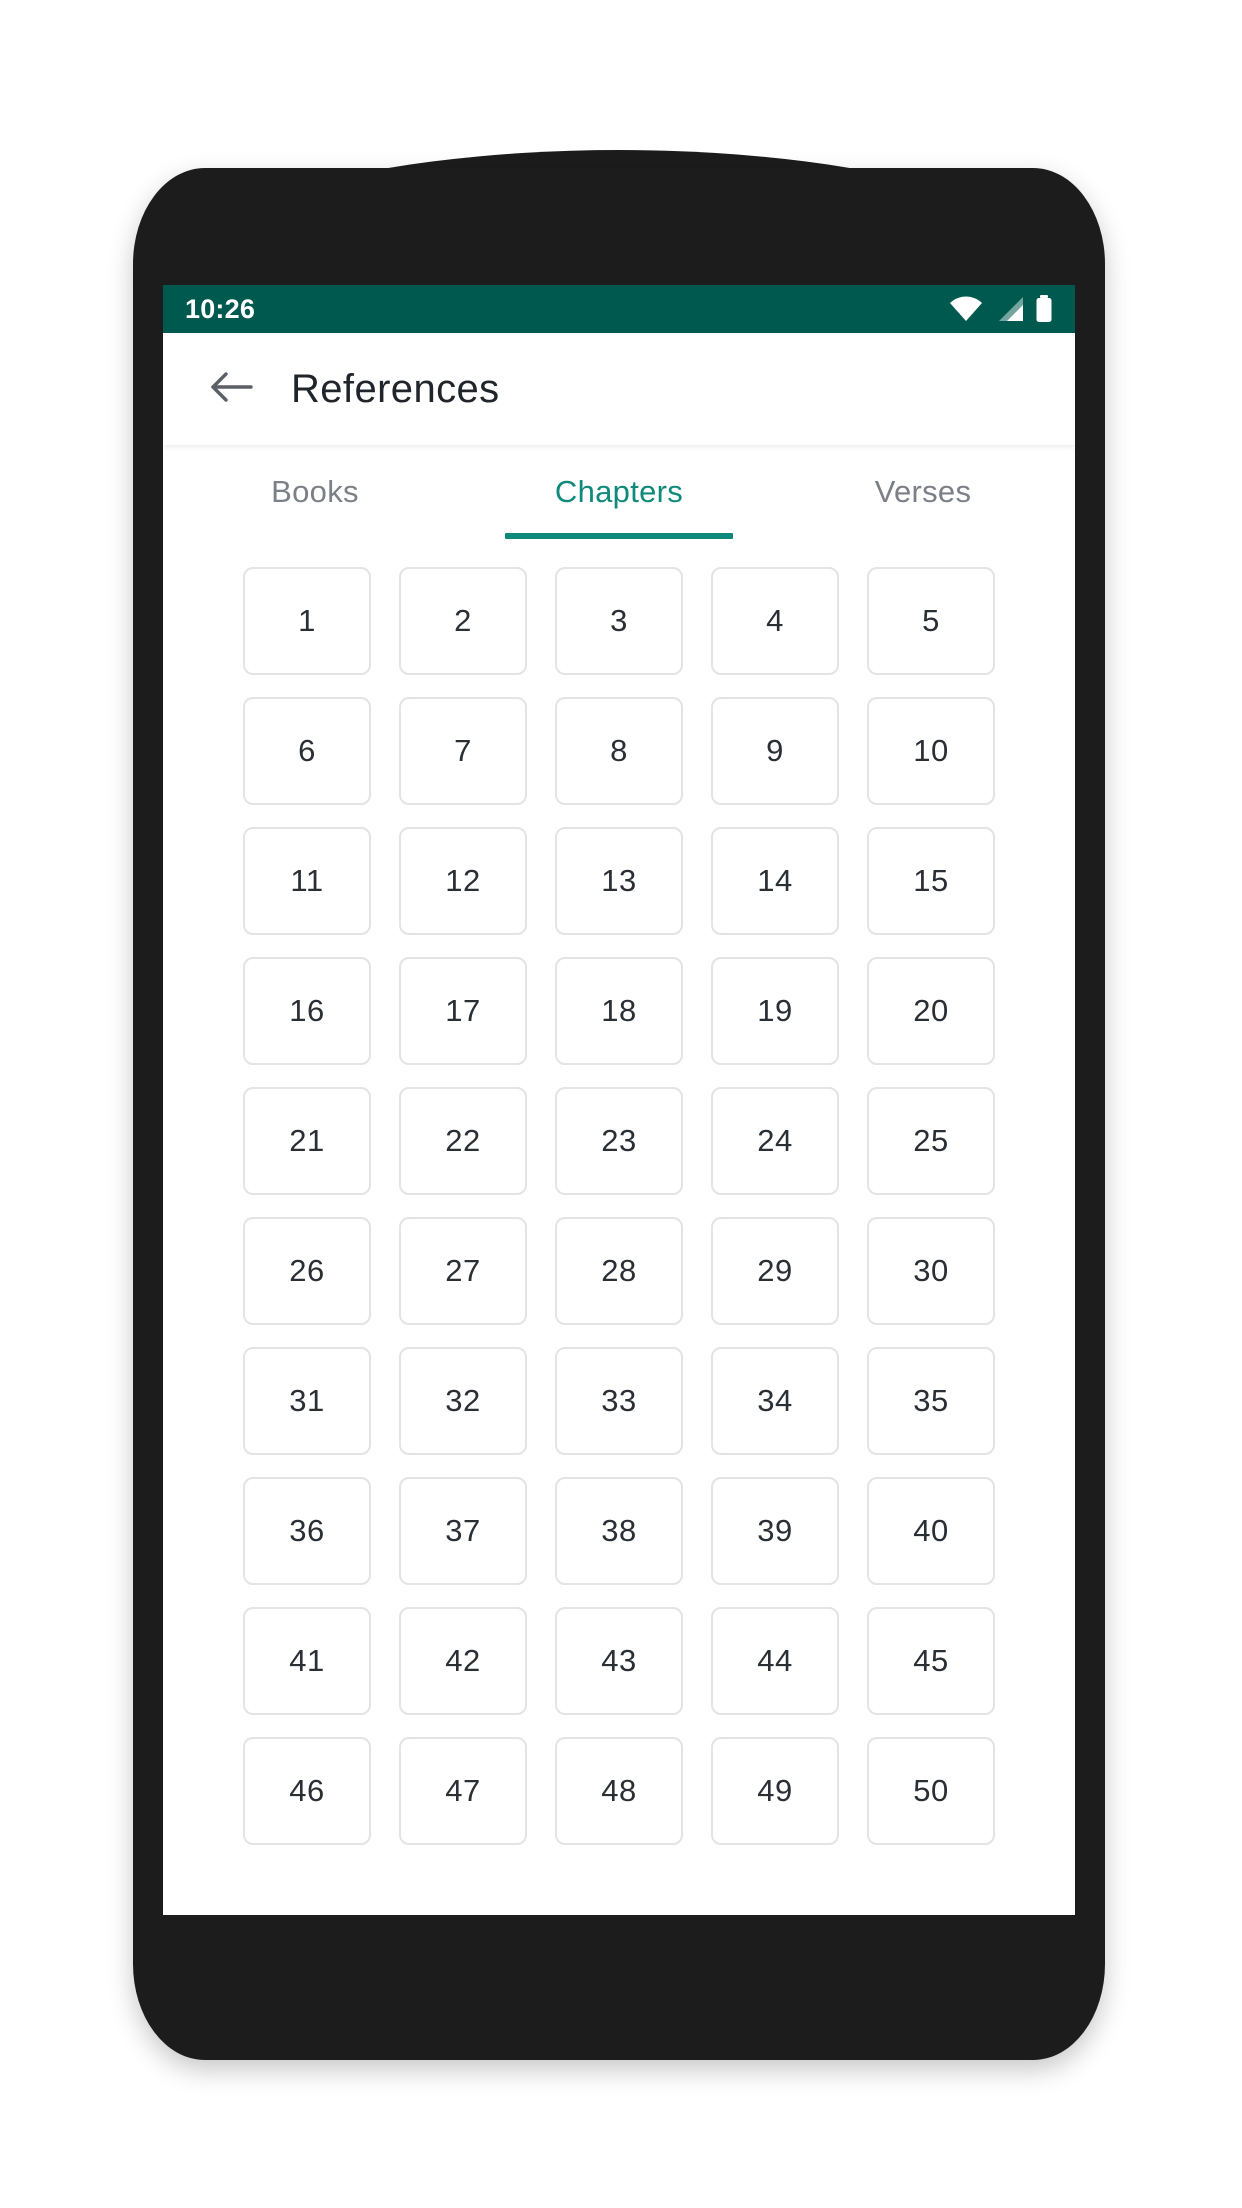 This screenshot has width=1242, height=2208. What do you see at coordinates (220, 308) in the screenshot?
I see `status-bar-clock: 10:26` at bounding box center [220, 308].